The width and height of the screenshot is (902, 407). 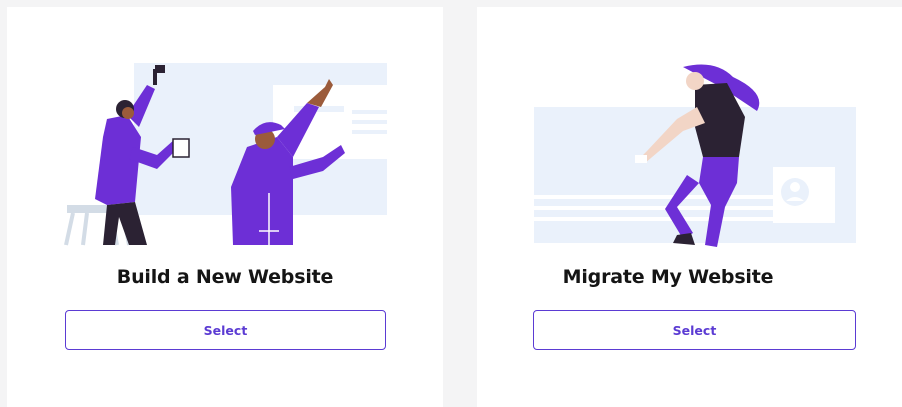 What do you see at coordinates (225, 277) in the screenshot?
I see `build-website-title: Build a New Website` at bounding box center [225, 277].